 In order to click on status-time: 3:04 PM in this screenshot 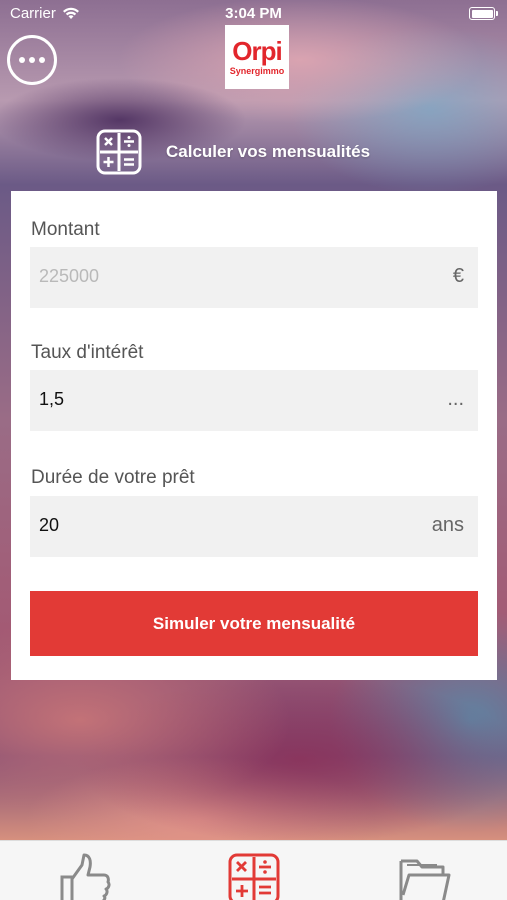, I will do `click(253, 13)`.